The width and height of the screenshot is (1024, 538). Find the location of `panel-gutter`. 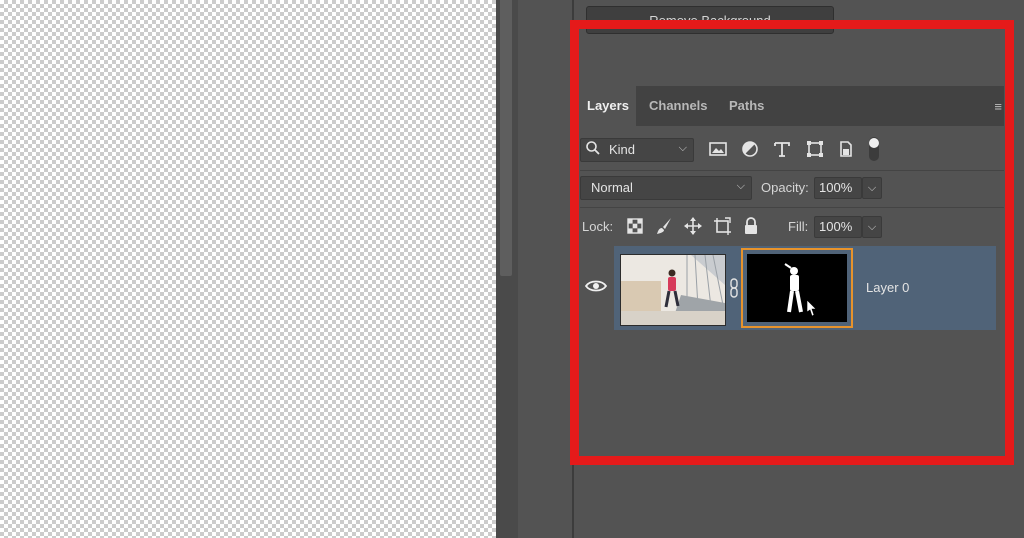

panel-gutter is located at coordinates (546, 269).